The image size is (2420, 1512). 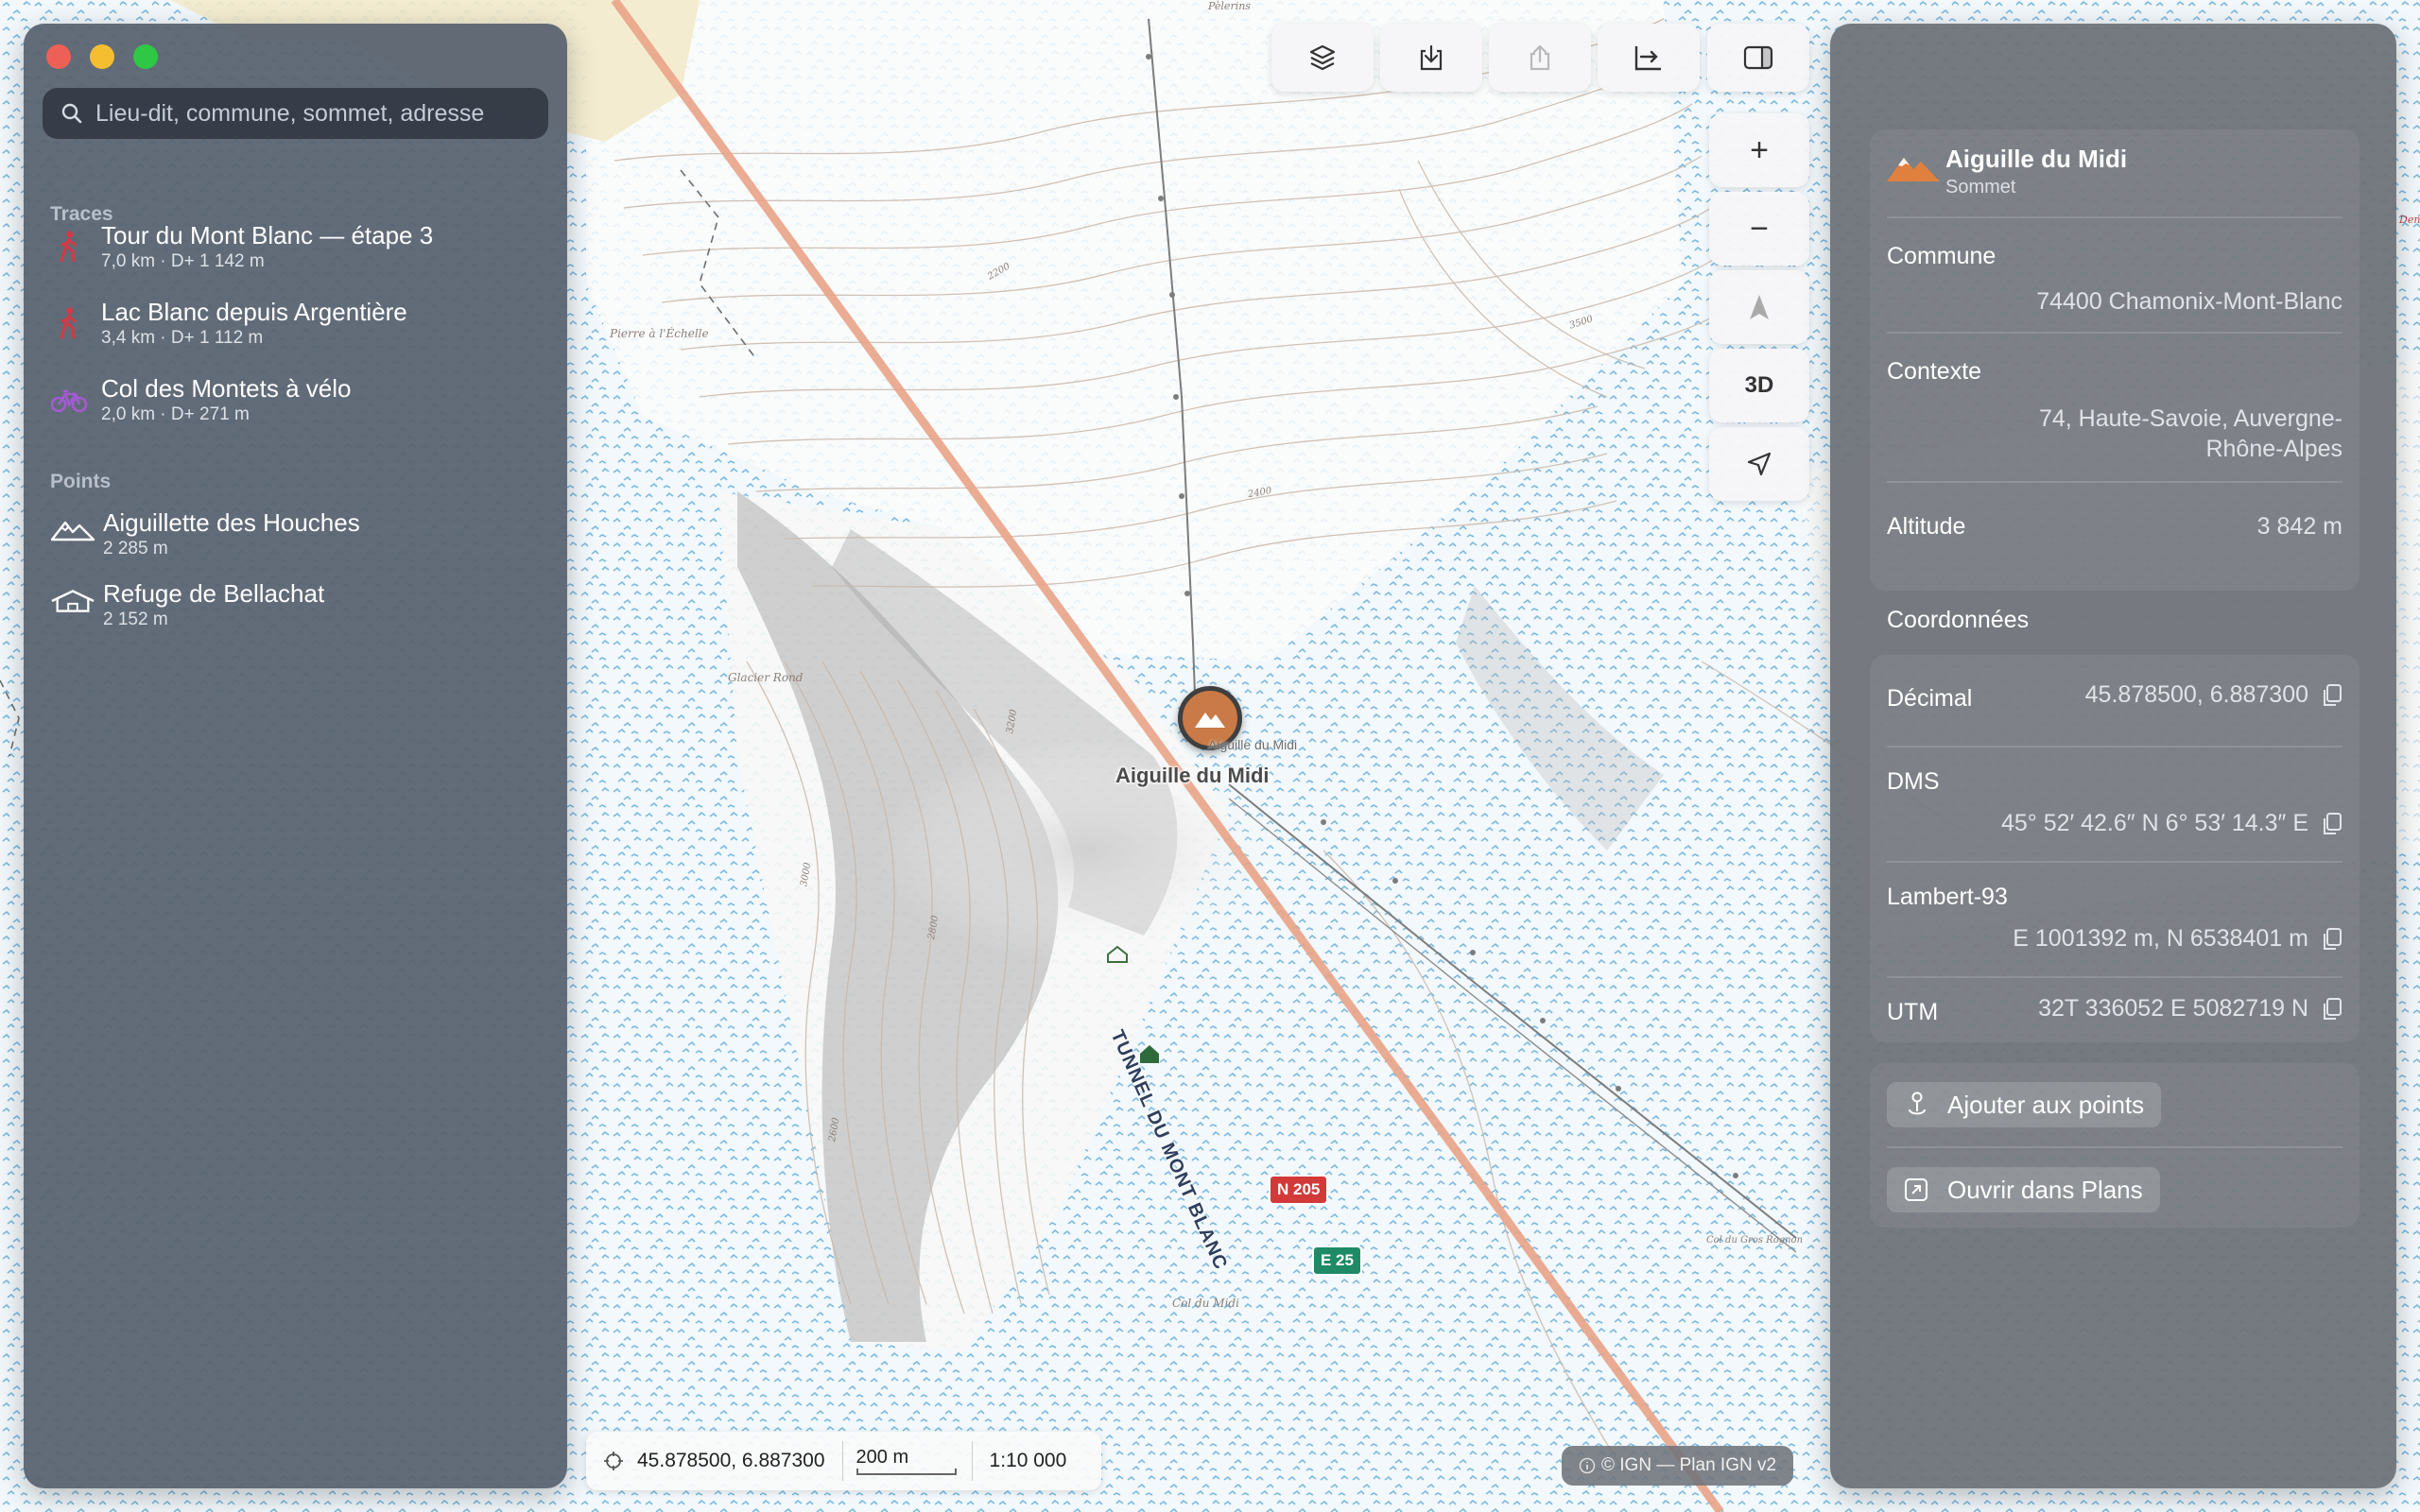 I want to click on compass-arrow-icon, so click(x=1759, y=307).